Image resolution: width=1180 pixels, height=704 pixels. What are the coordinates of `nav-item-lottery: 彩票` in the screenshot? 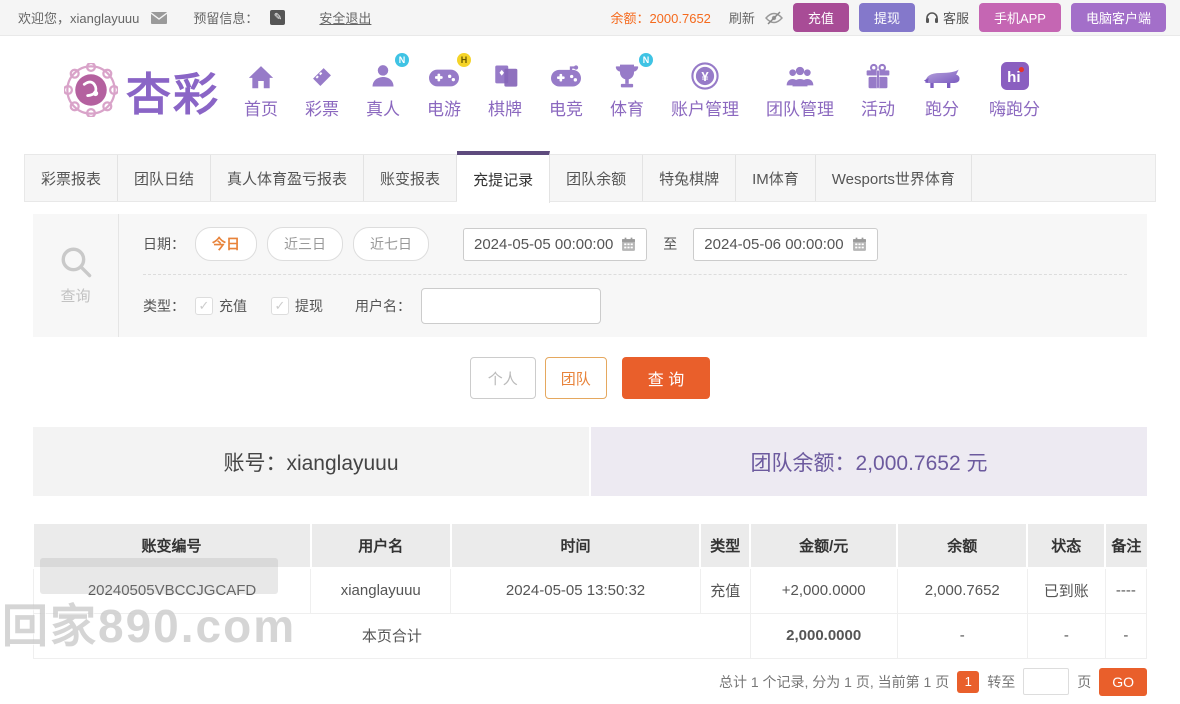 It's located at (322, 90).